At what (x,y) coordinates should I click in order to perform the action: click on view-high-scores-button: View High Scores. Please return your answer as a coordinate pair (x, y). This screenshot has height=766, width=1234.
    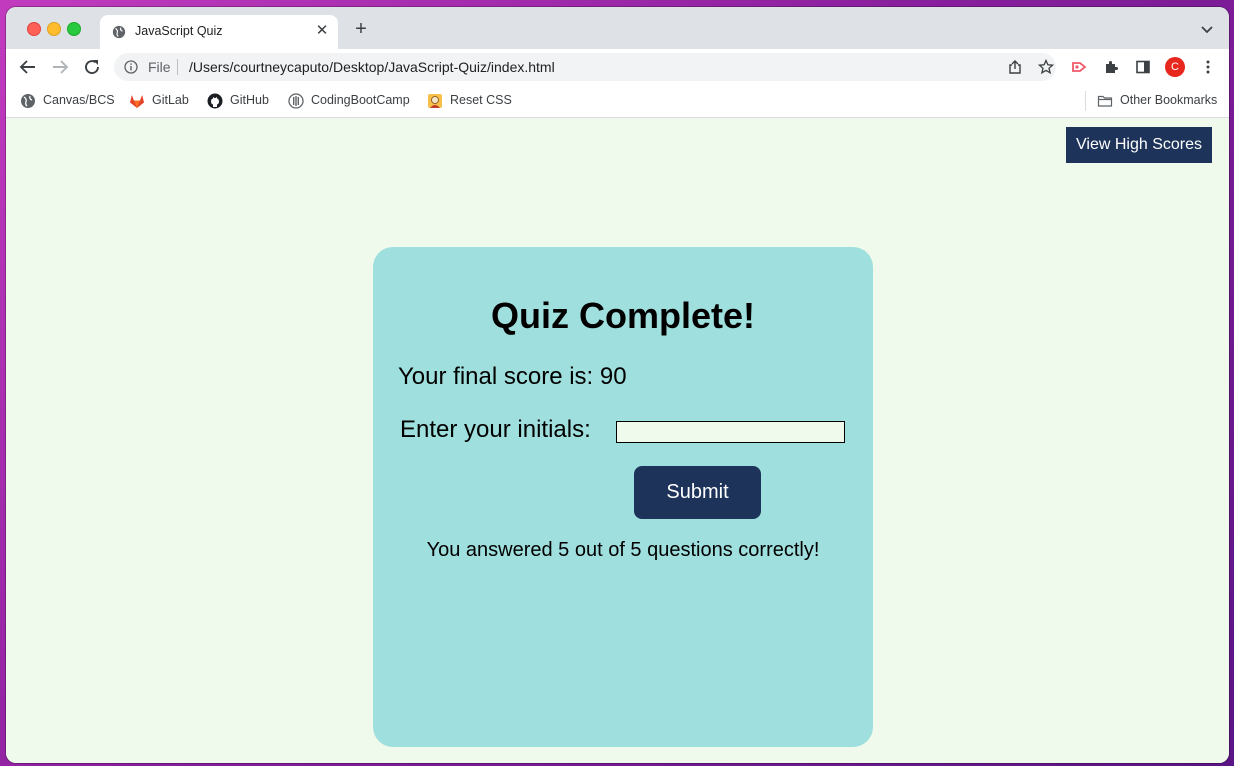
    Looking at the image, I should click on (1139, 145).